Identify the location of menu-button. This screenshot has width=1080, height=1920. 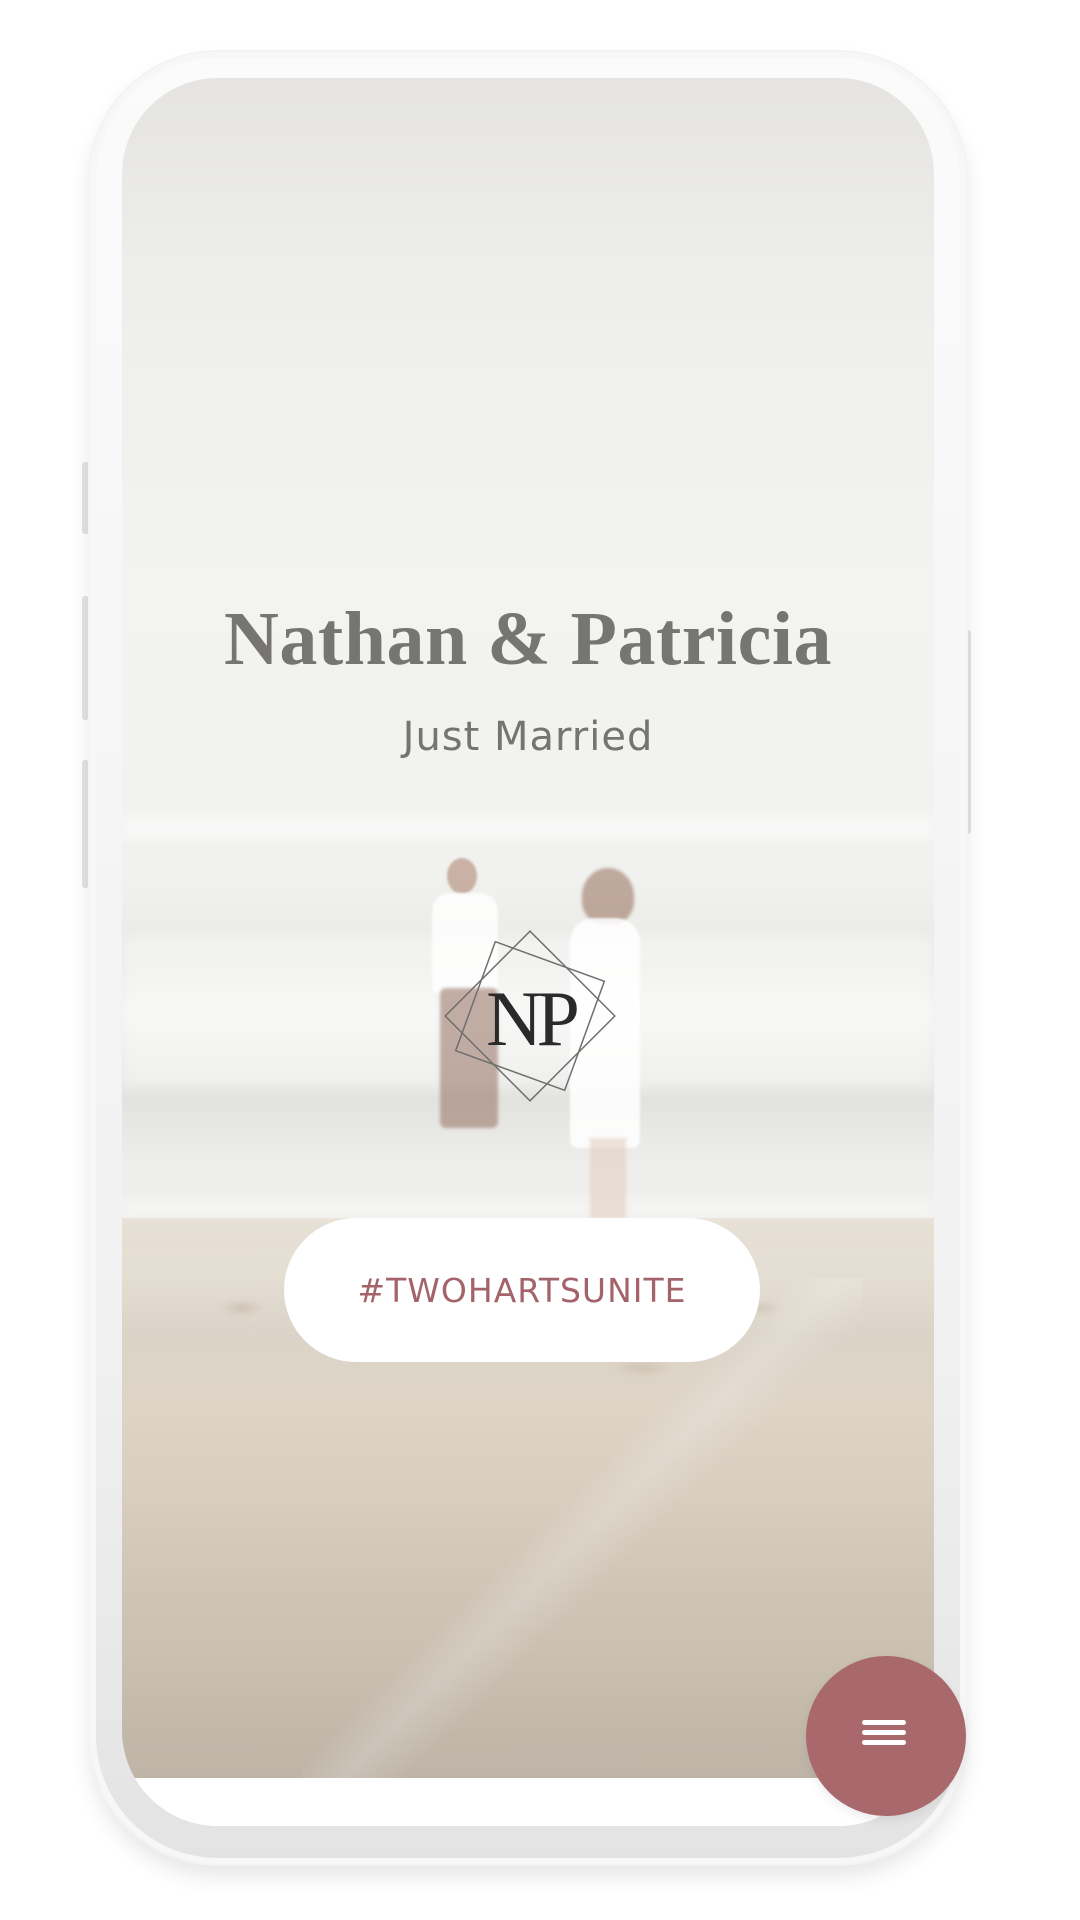
(886, 1736).